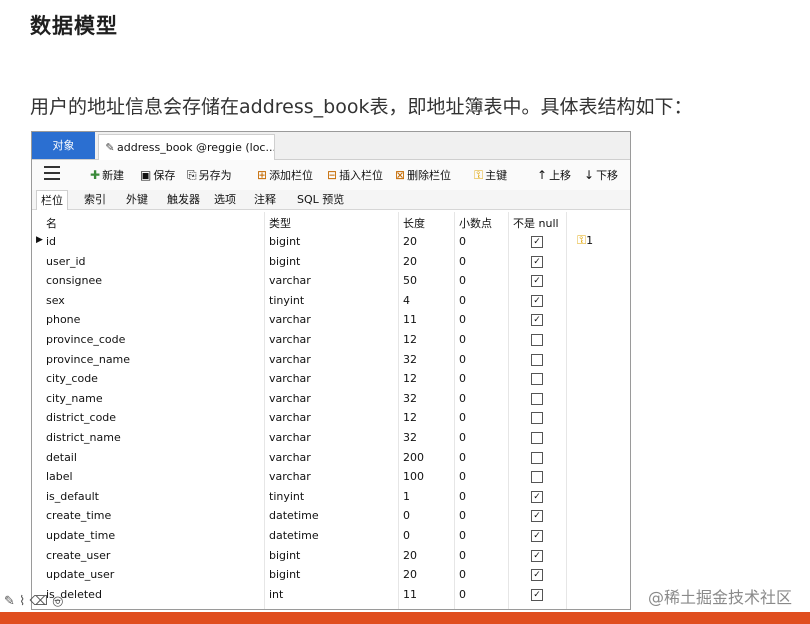 This screenshot has height=624, width=810. I want to click on field-name: create_time, so click(78, 515).